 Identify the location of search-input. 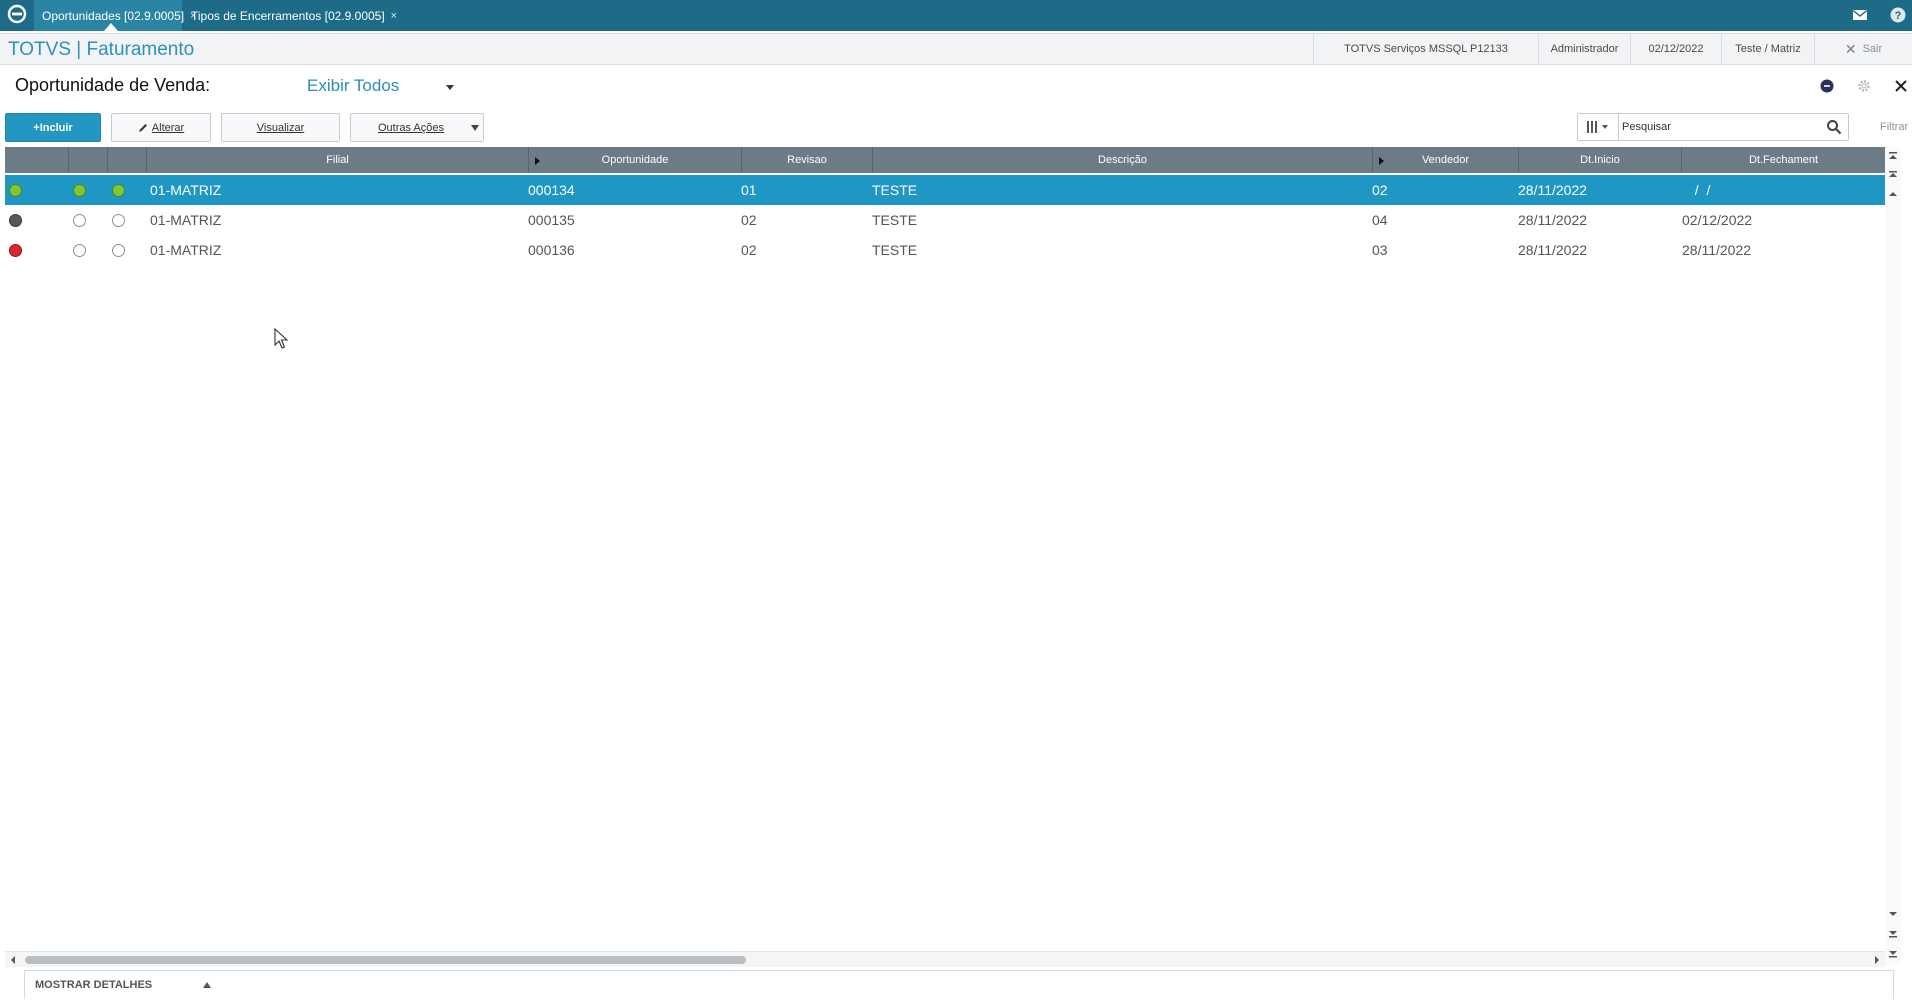
(1722, 127).